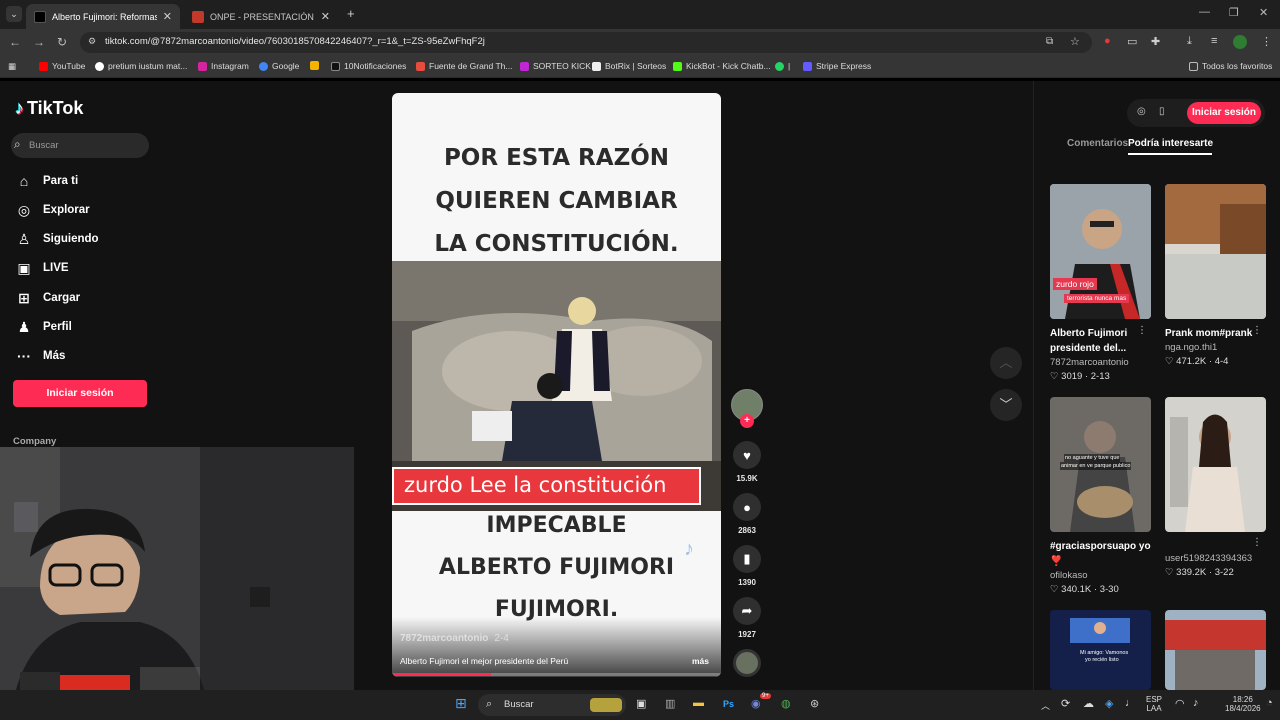  What do you see at coordinates (80, 145) in the screenshot?
I see `search-input: ⌕ Buscar` at bounding box center [80, 145].